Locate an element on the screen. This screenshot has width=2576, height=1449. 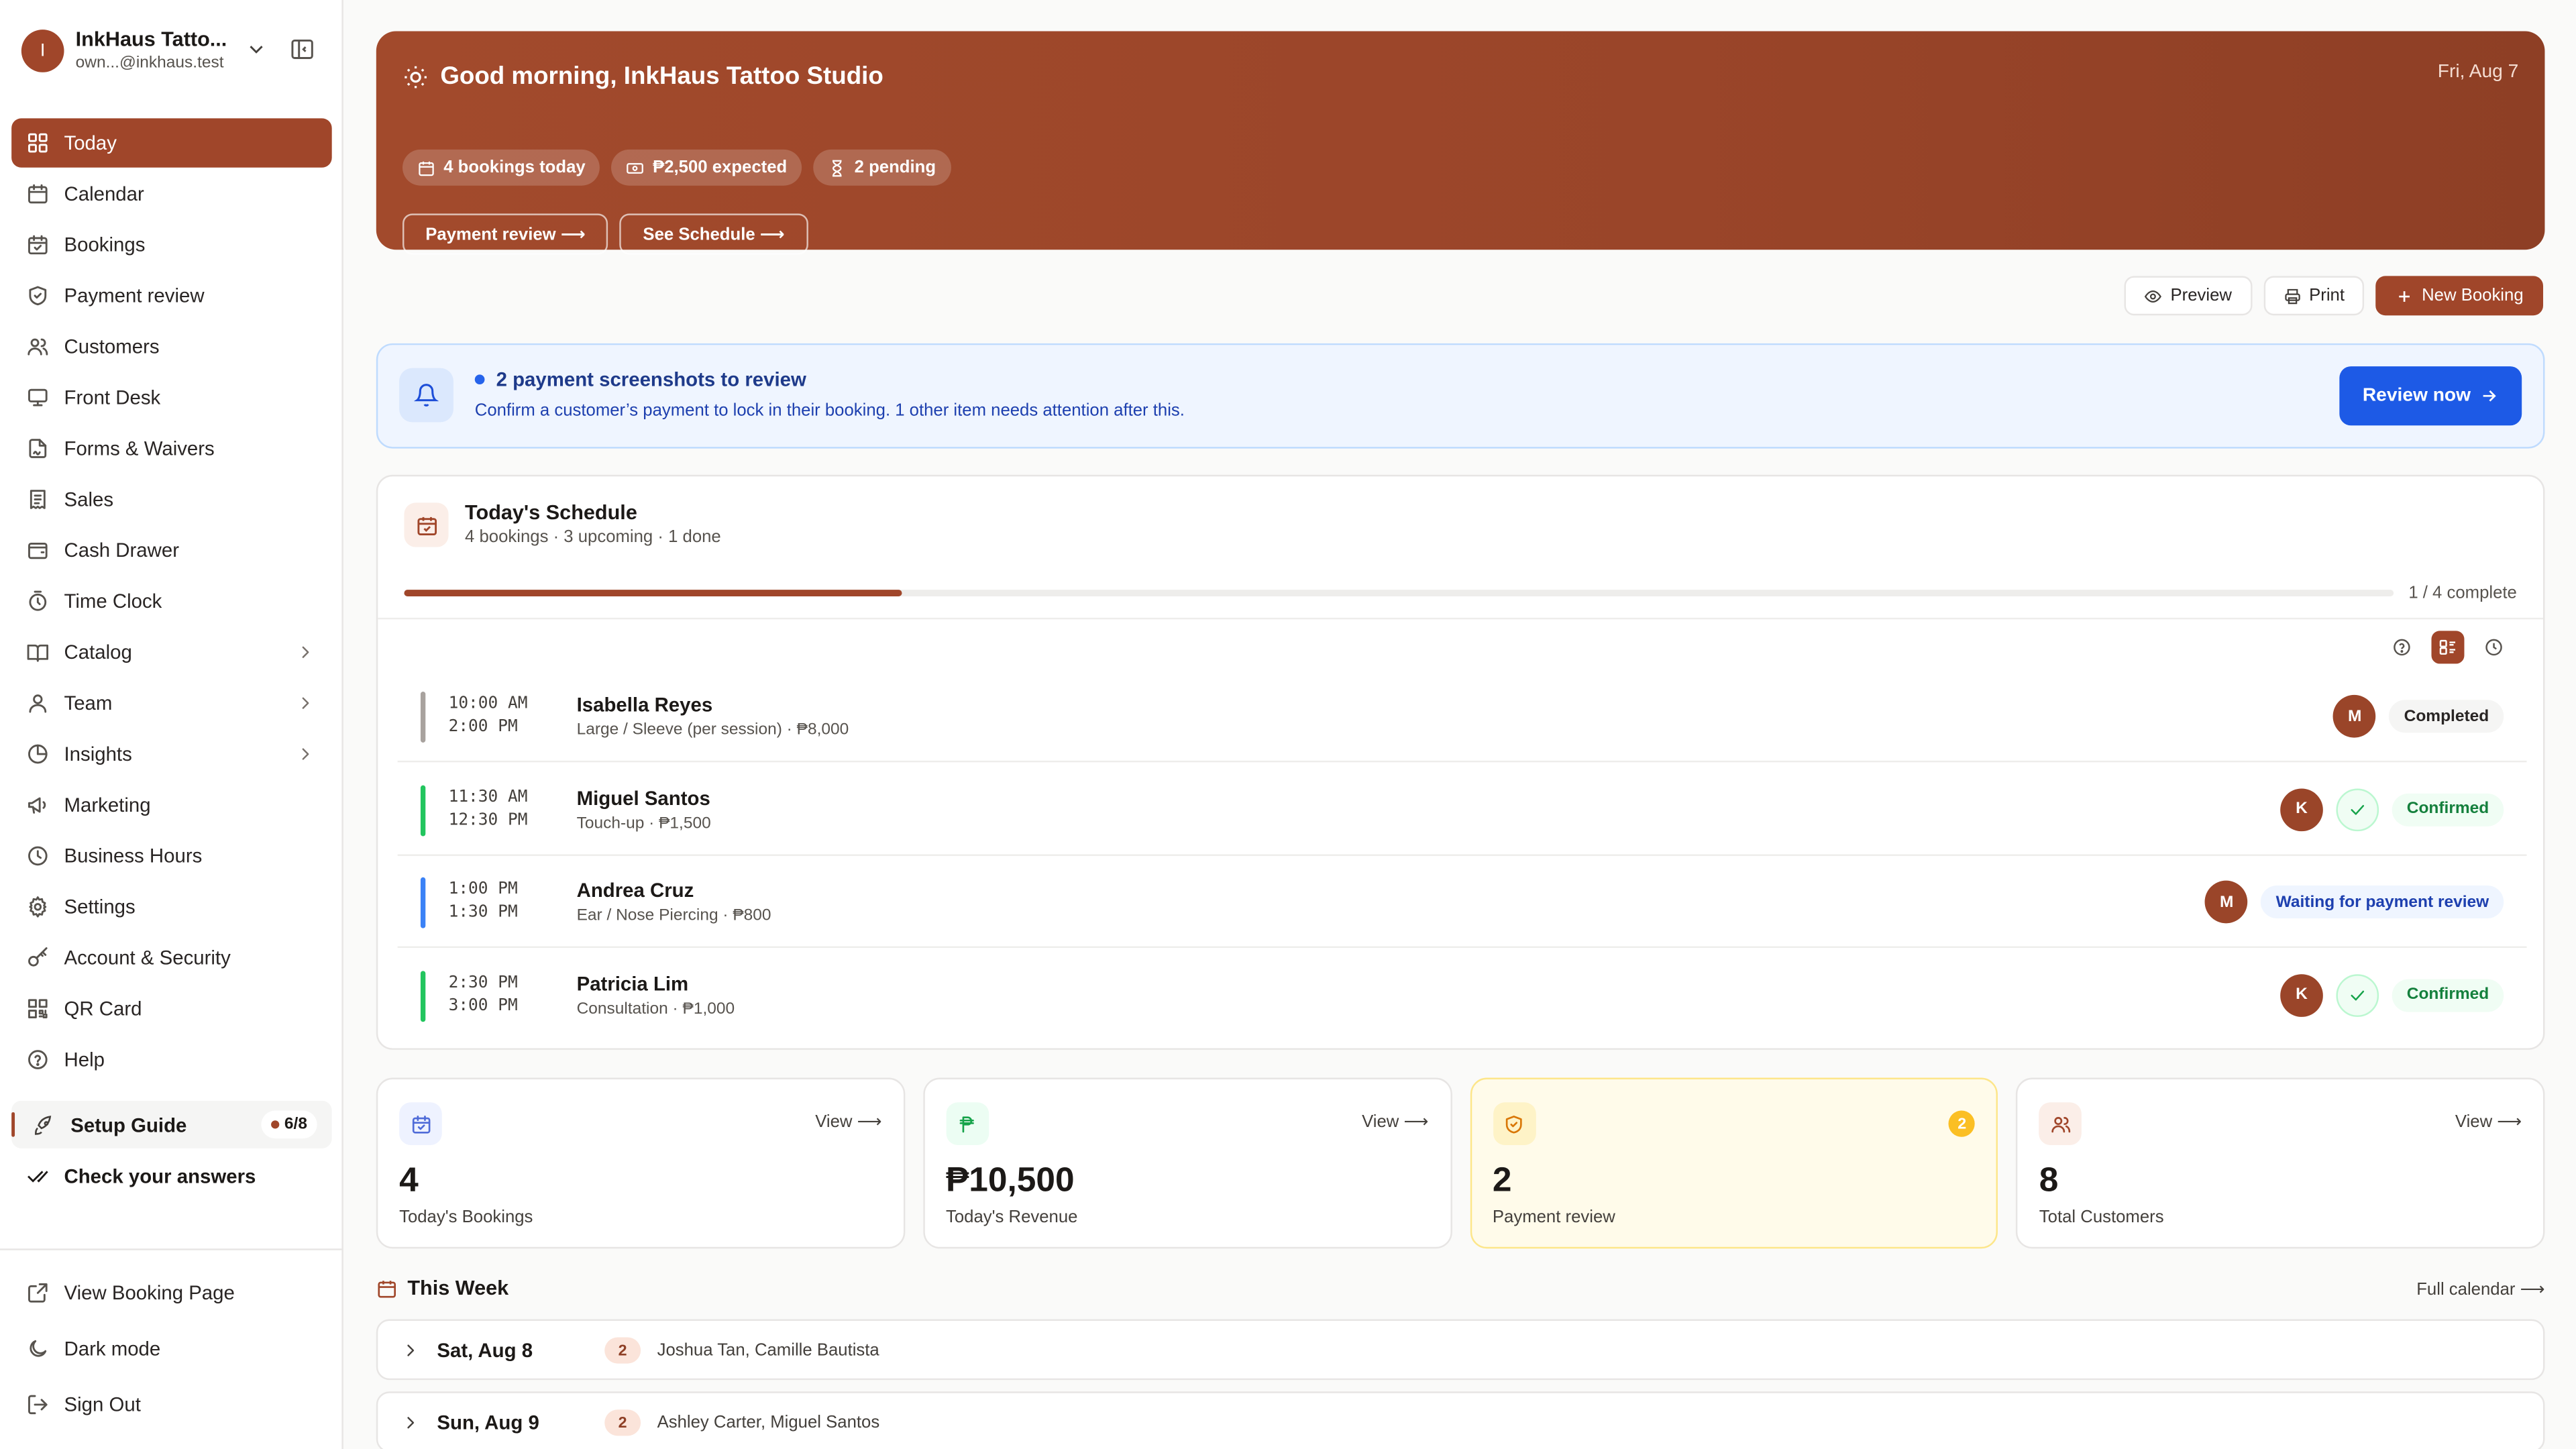
account-switcher: I InkHaus Tatto... own...@inkhaus.test is located at coordinates (171, 52).